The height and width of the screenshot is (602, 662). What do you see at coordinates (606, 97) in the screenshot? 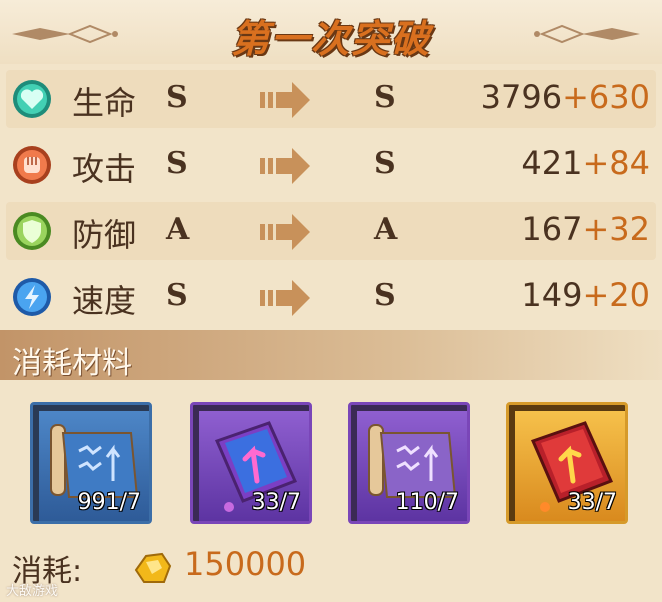
I see `stat-bonus: +630` at bounding box center [606, 97].